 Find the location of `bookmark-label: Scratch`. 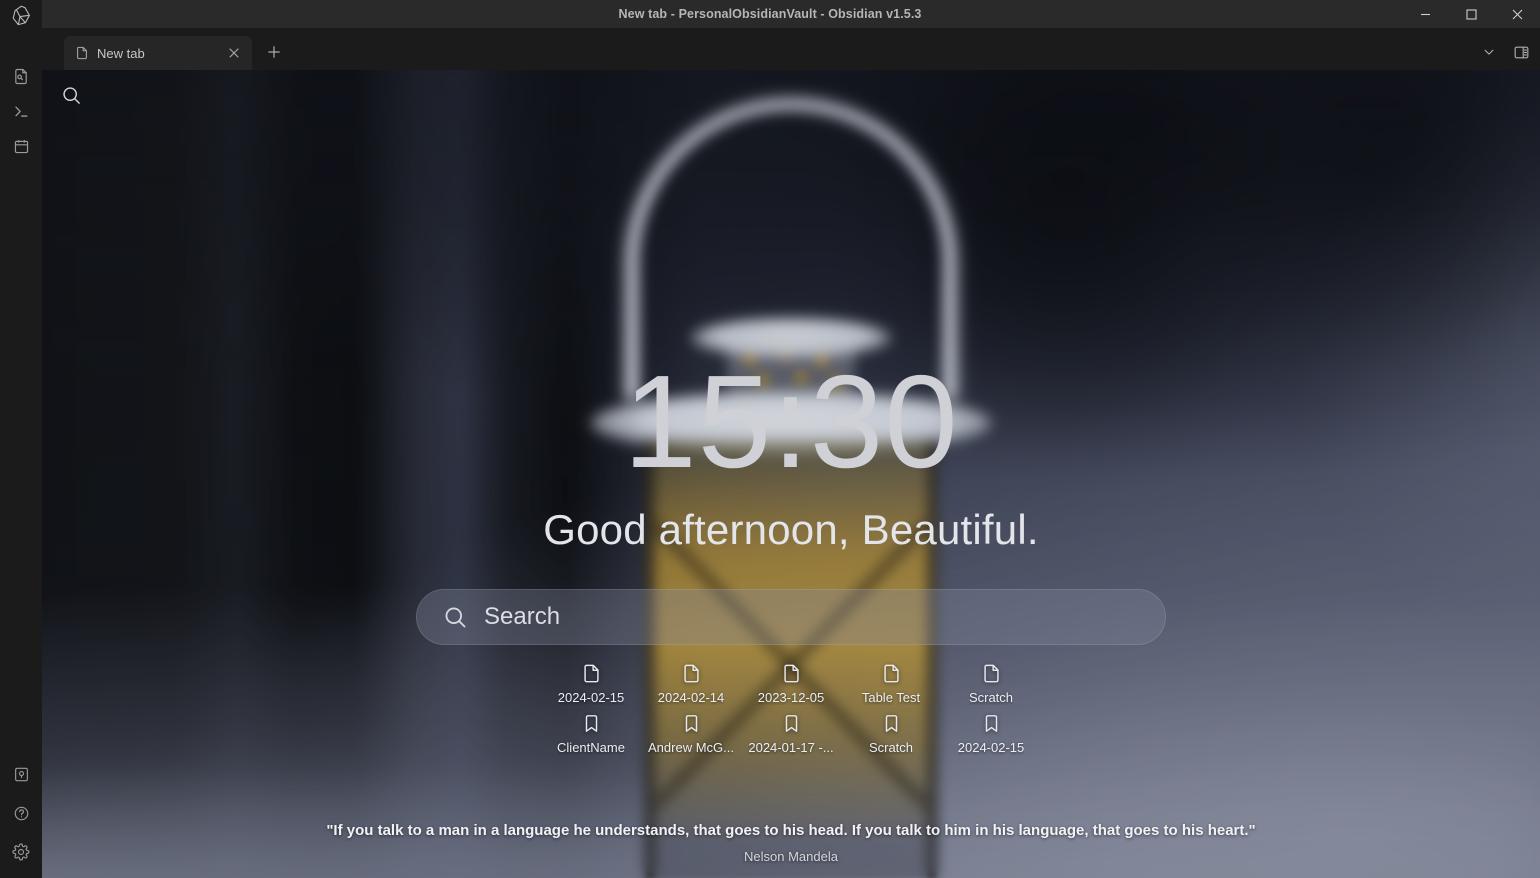

bookmark-label: Scratch is located at coordinates (891, 747).